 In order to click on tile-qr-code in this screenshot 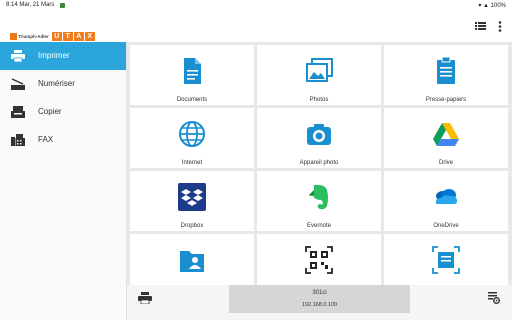, I will do `click(319, 259)`.